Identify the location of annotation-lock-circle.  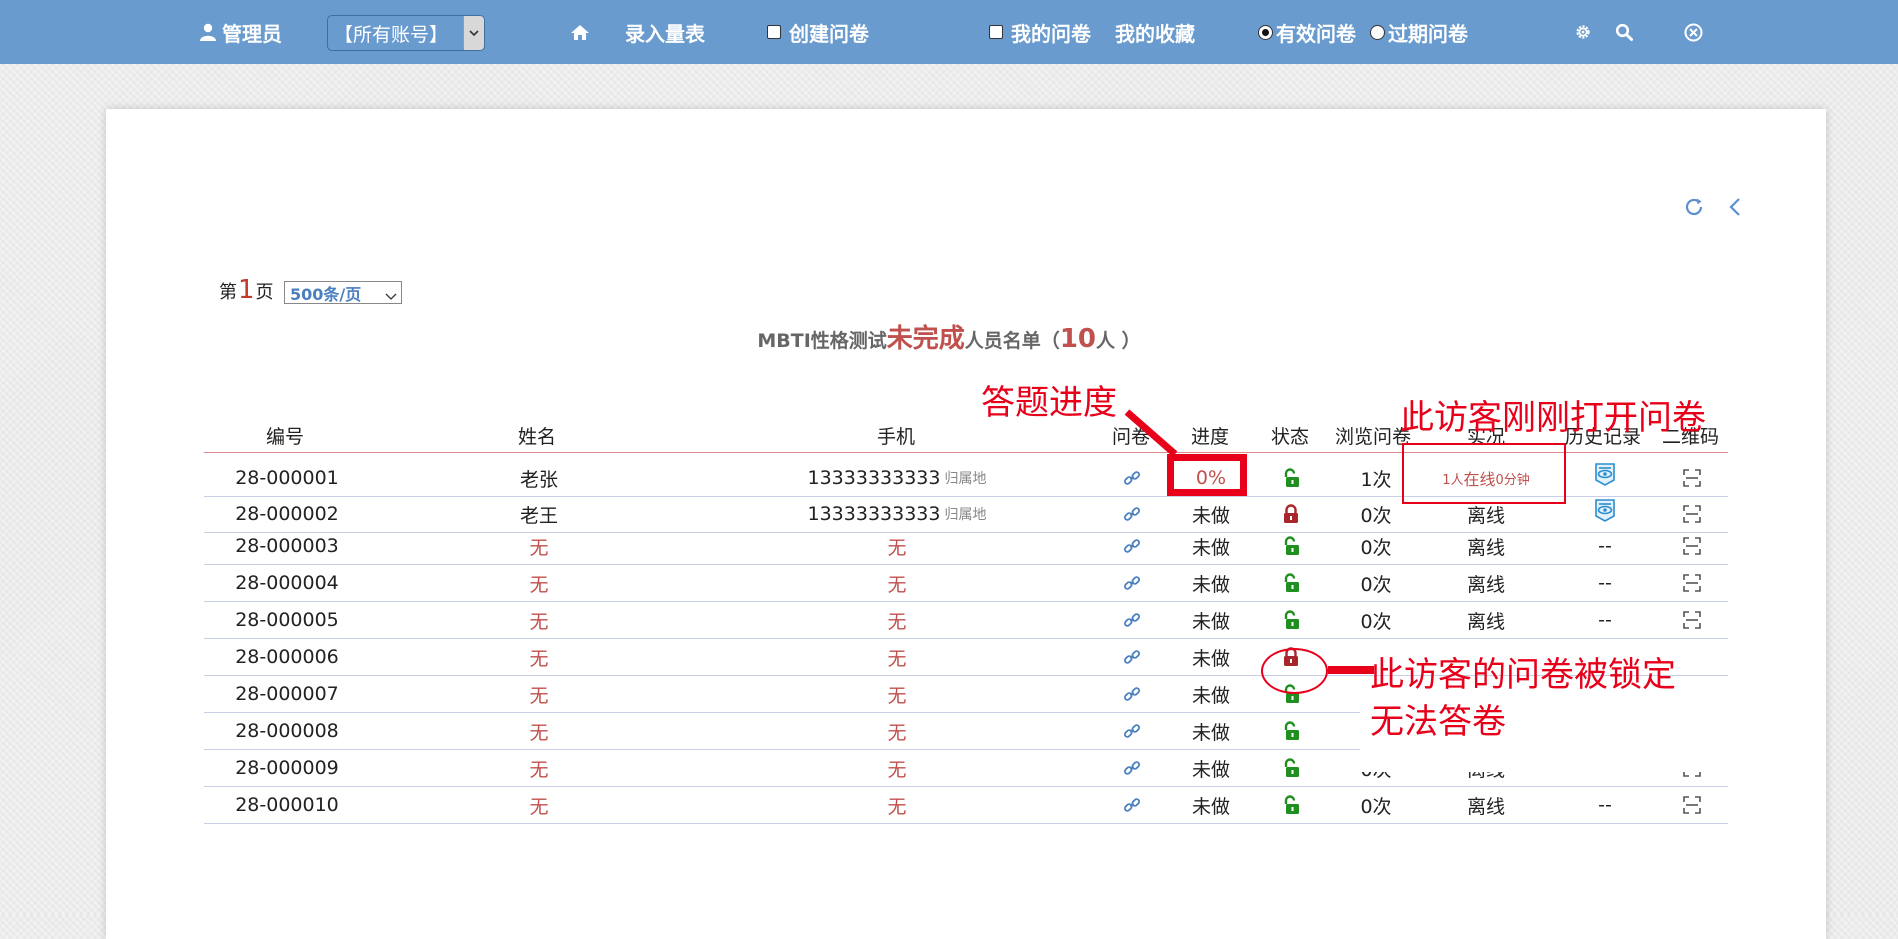
(1294, 671).